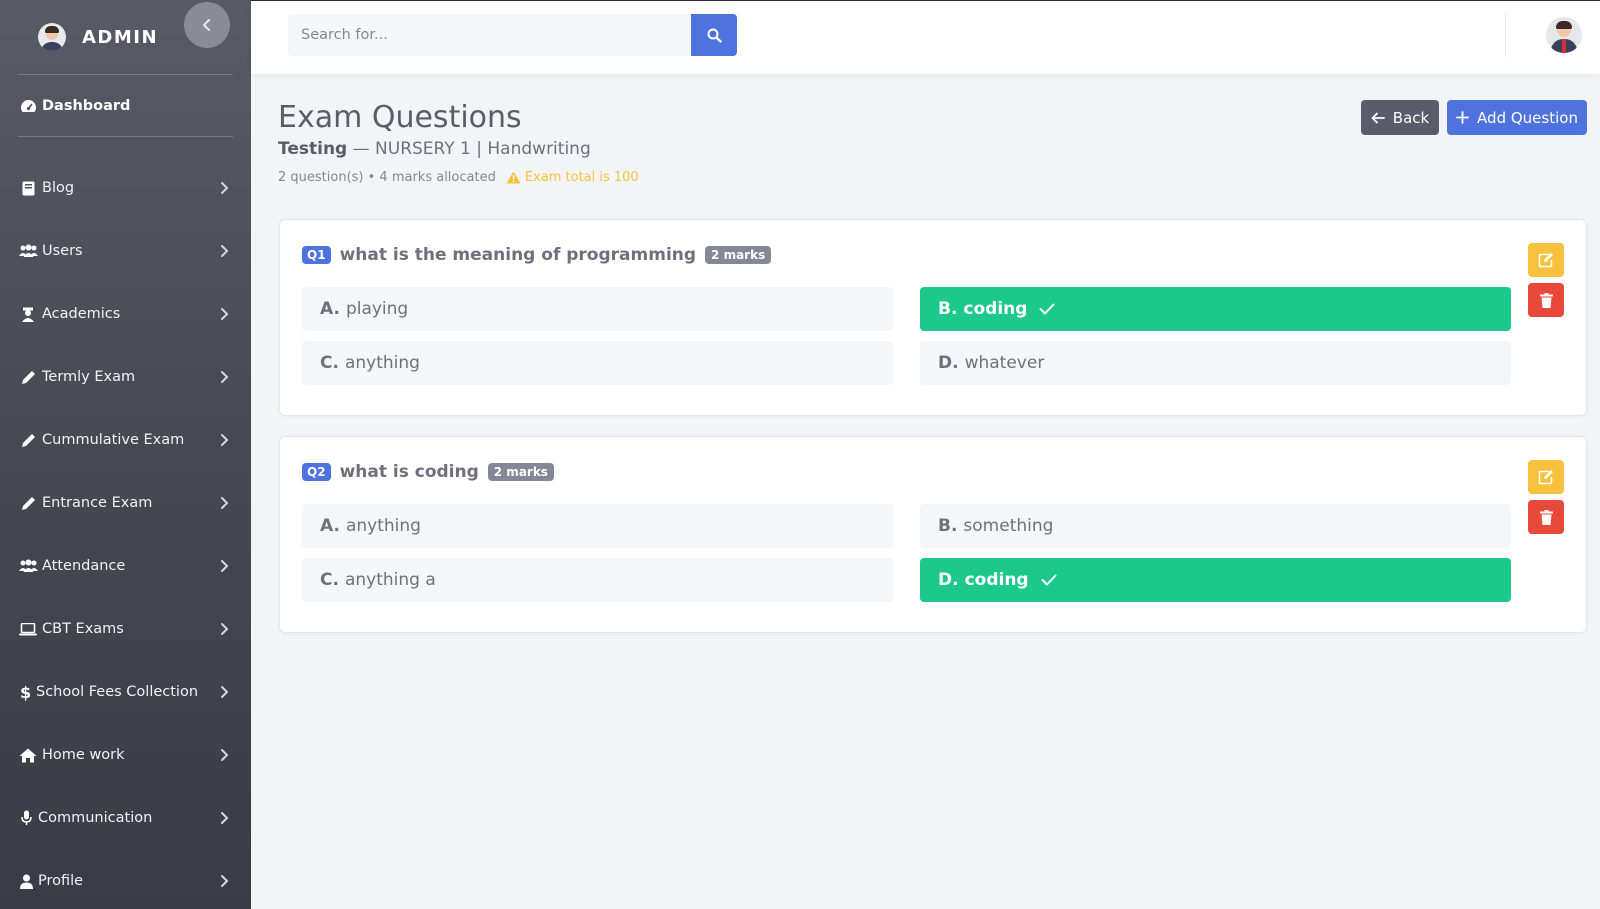 This screenshot has height=909, width=1600. What do you see at coordinates (387, 177) in the screenshot?
I see `question-count: 2 question(s) • 4 marks allocated` at bounding box center [387, 177].